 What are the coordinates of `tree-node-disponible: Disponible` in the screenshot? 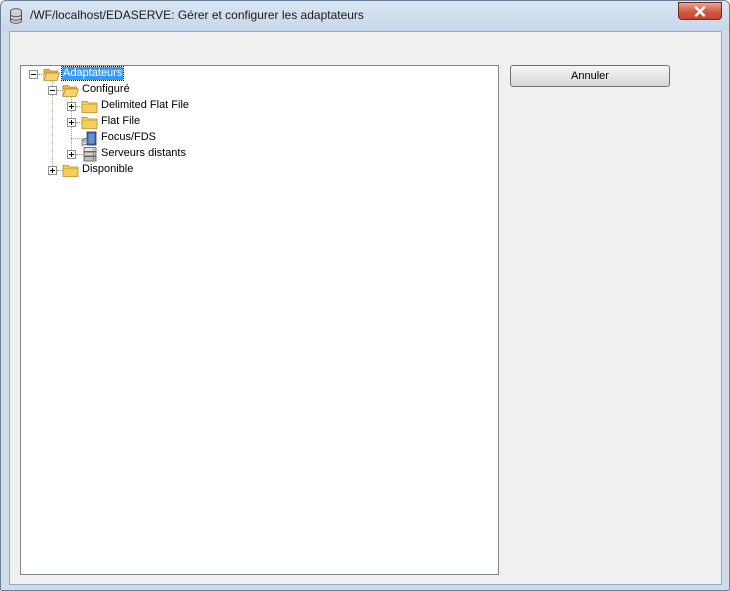 It's located at (121, 170).